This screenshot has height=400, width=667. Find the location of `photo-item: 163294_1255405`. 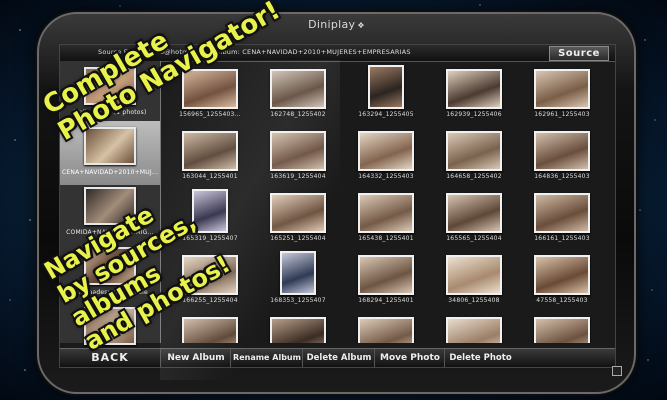

photo-item: 163294_1255405 is located at coordinates (386, 93).